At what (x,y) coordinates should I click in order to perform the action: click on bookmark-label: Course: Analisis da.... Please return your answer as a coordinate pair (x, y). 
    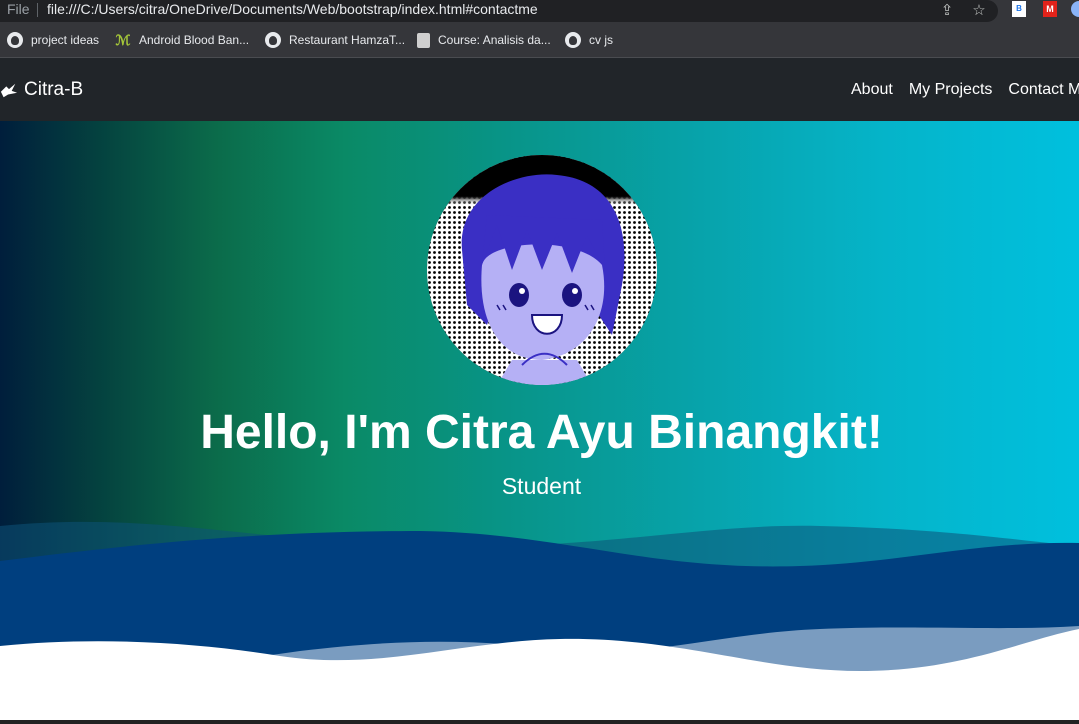
    Looking at the image, I should click on (494, 40).